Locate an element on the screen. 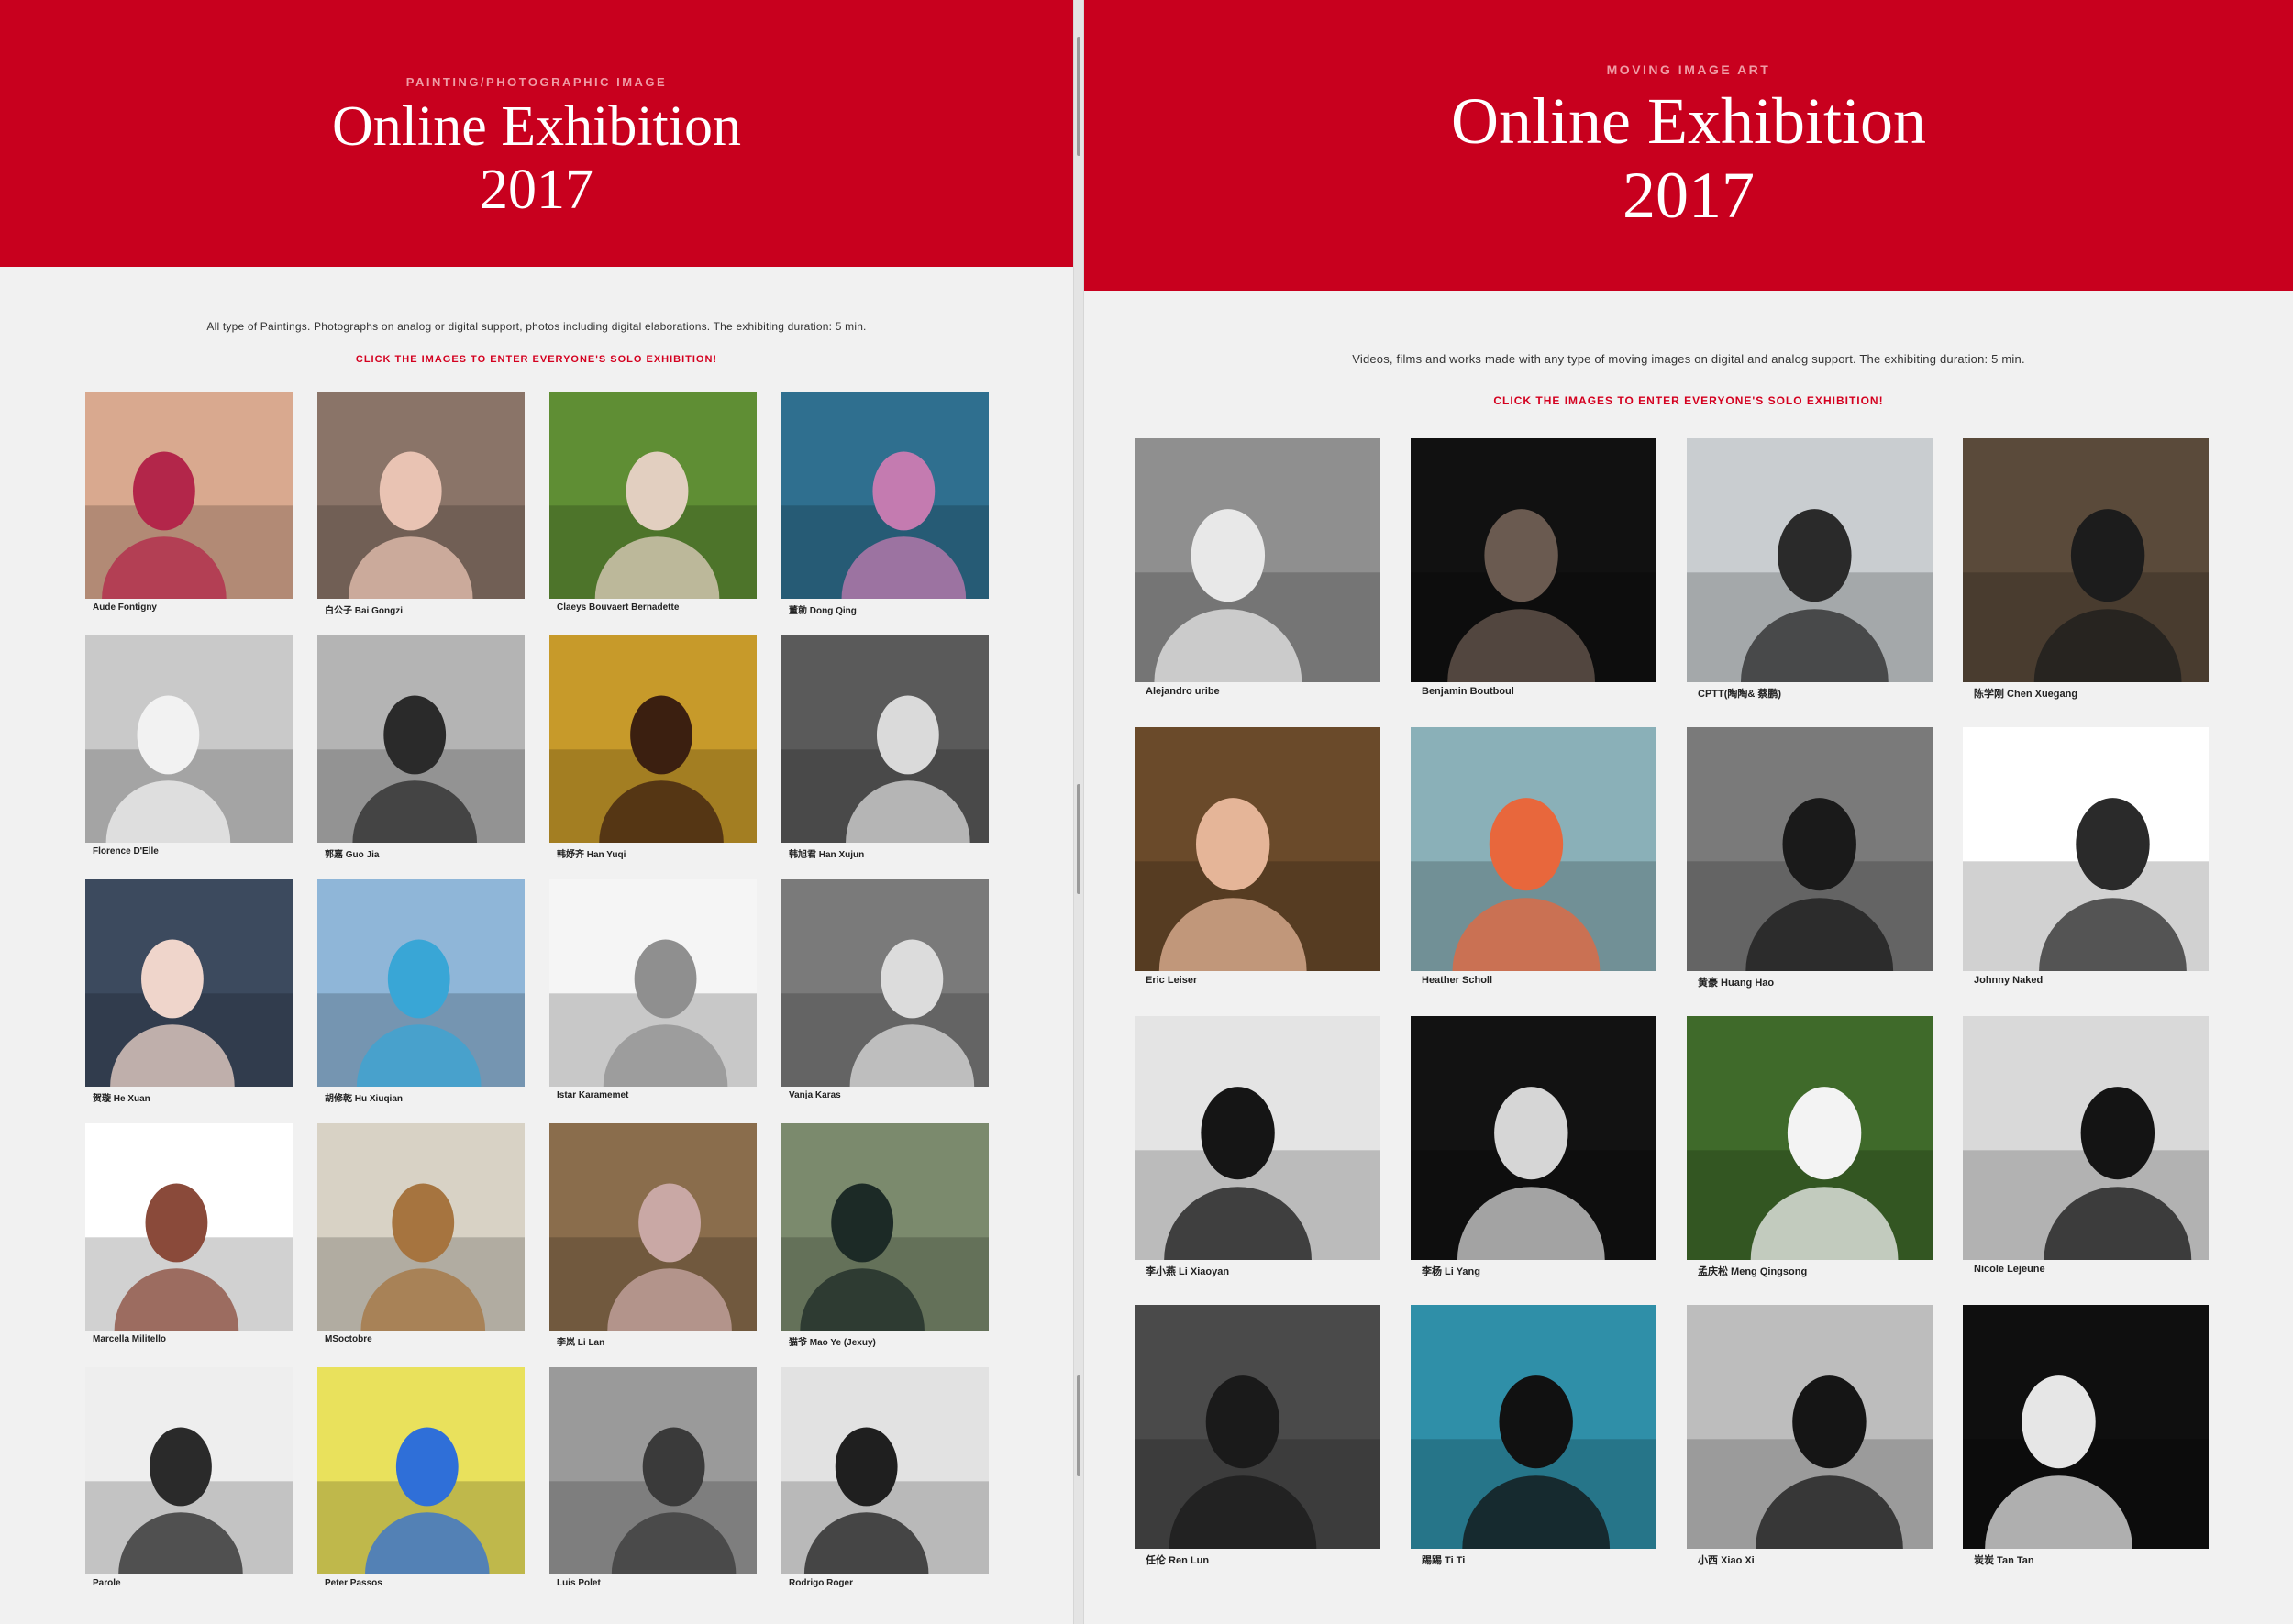 The width and height of the screenshot is (2293, 1624). artist-name: 小西 Xiao Xi is located at coordinates (1810, 1558).